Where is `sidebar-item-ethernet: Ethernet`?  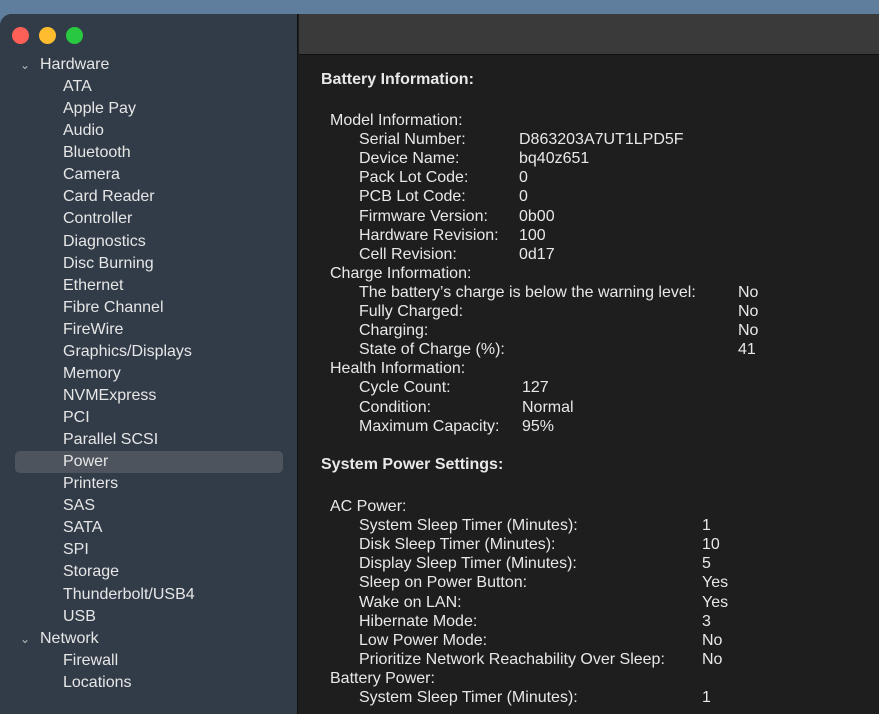 sidebar-item-ethernet: Ethernet is located at coordinates (149, 286).